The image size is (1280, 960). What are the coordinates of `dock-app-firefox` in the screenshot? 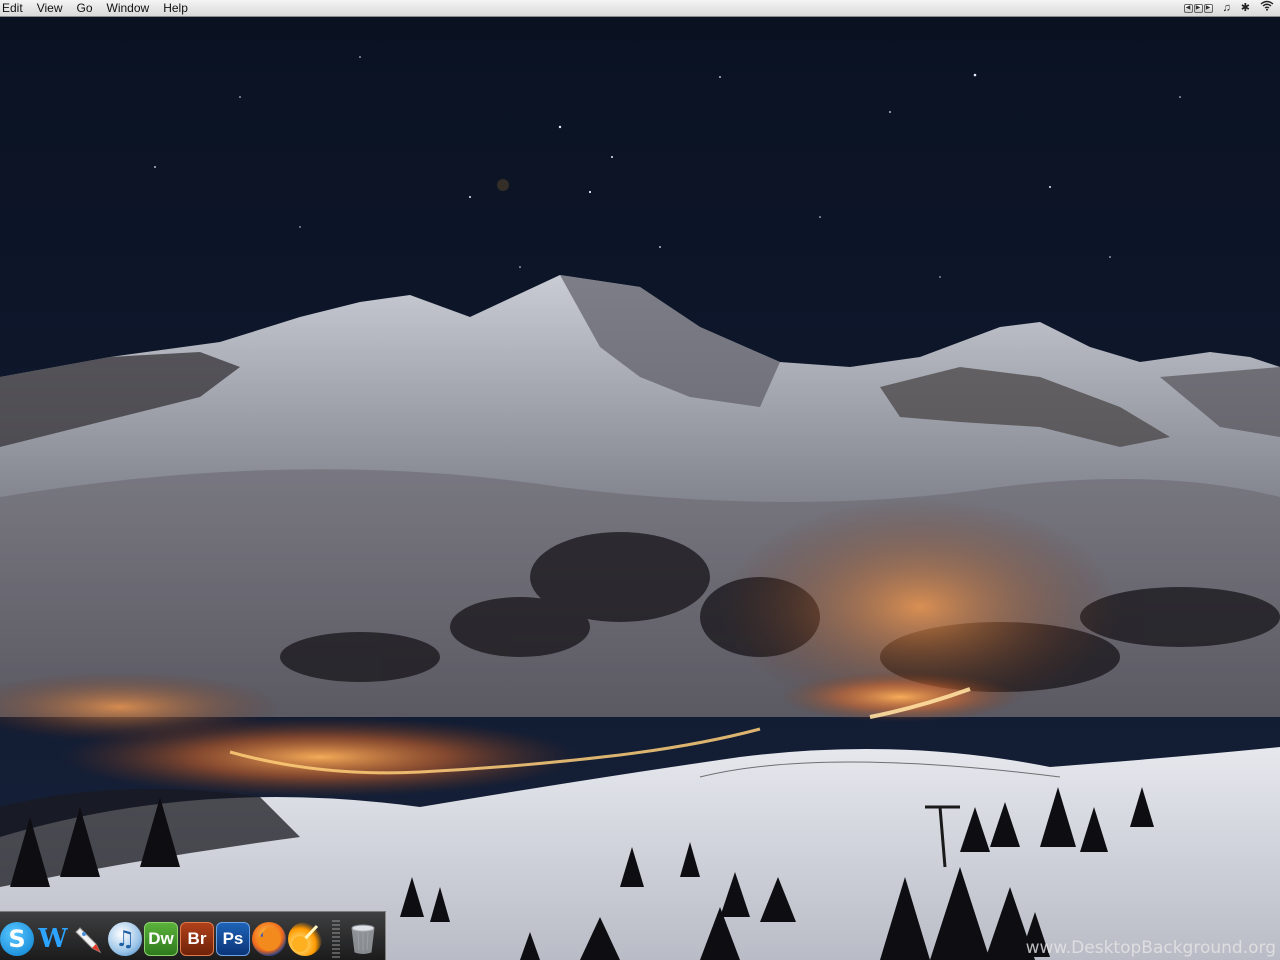 It's located at (269, 939).